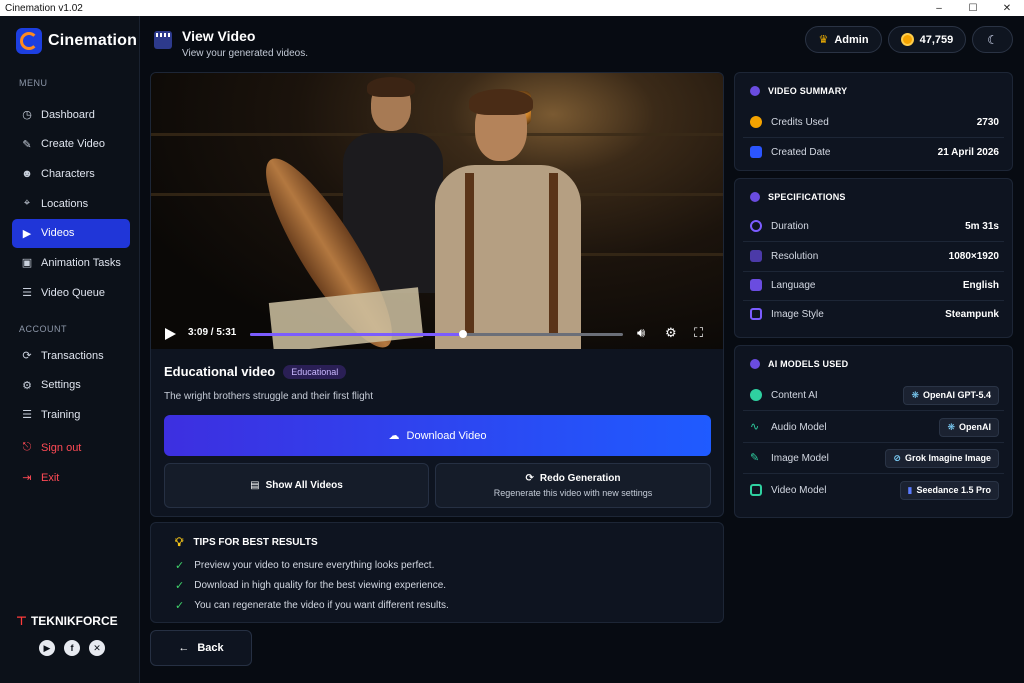 Image resolution: width=1024 pixels, height=683 pixels. I want to click on spec-row-language: Language English, so click(874, 285).